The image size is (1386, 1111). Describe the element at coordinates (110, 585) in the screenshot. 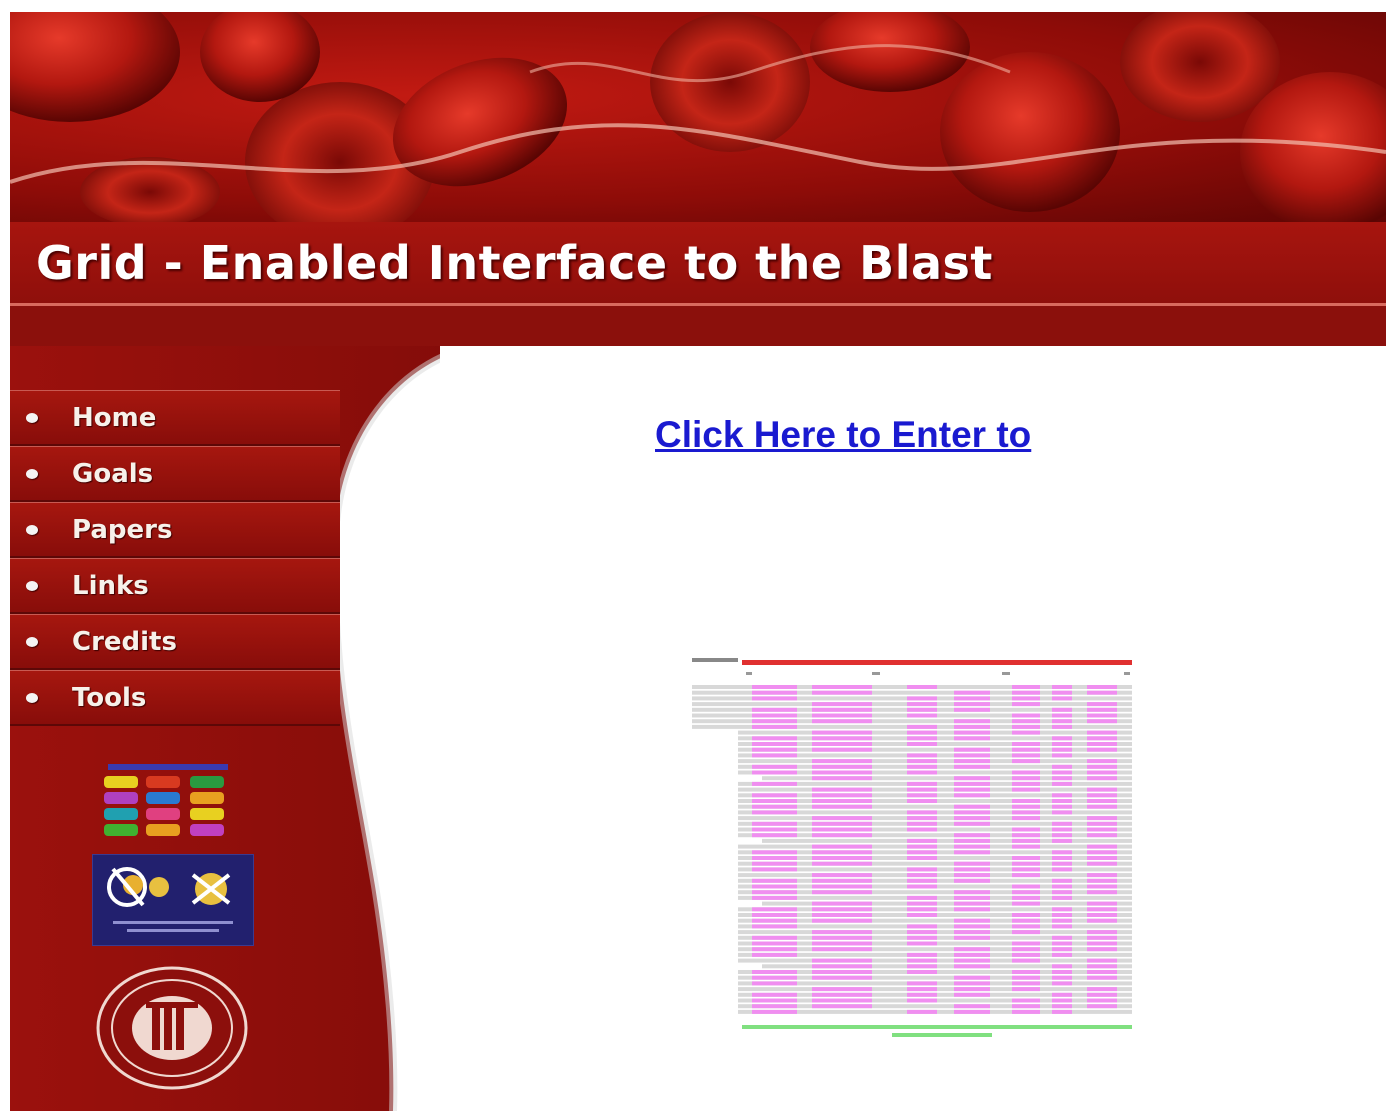

I see `sidebar-item-label: Links` at that location.